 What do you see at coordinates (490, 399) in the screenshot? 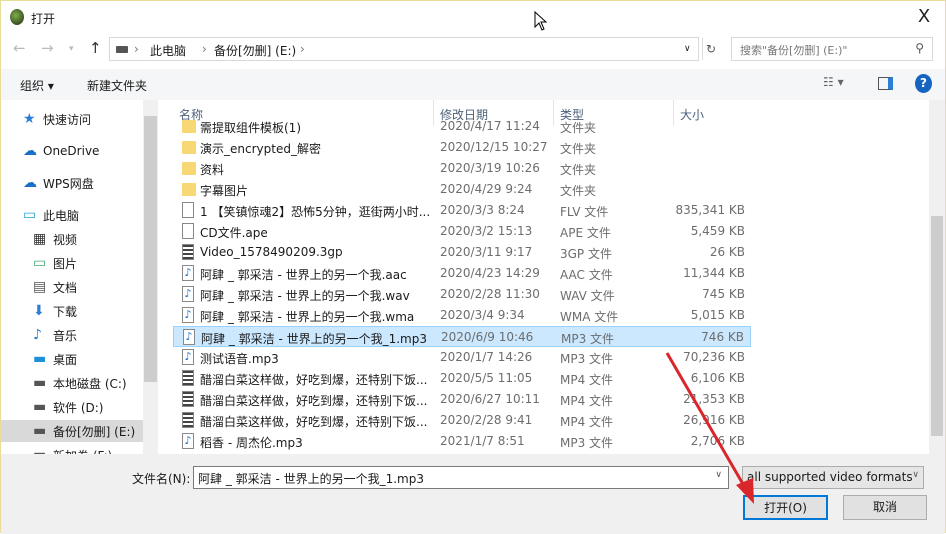
I see `file-date: 2020/6/27 10:11` at bounding box center [490, 399].